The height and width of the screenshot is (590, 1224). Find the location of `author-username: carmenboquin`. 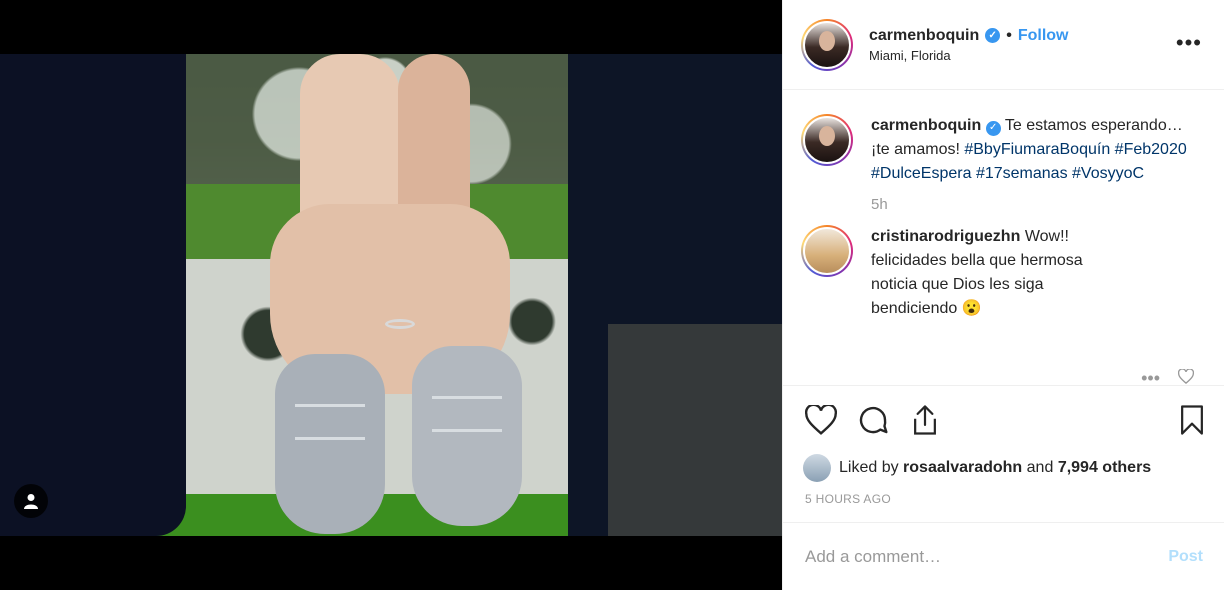

author-username: carmenboquin is located at coordinates (924, 36).